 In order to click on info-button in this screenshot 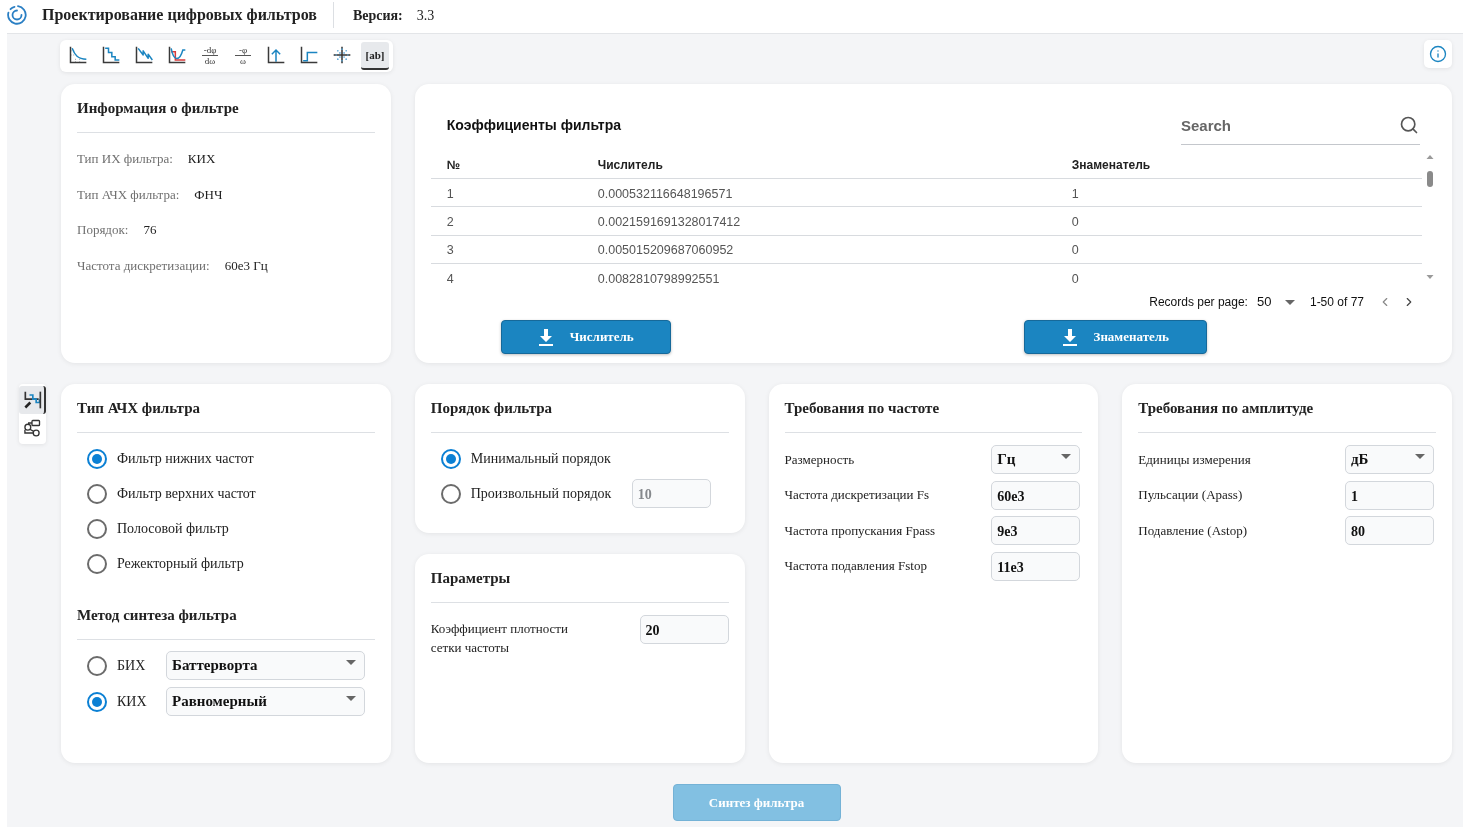, I will do `click(1438, 54)`.